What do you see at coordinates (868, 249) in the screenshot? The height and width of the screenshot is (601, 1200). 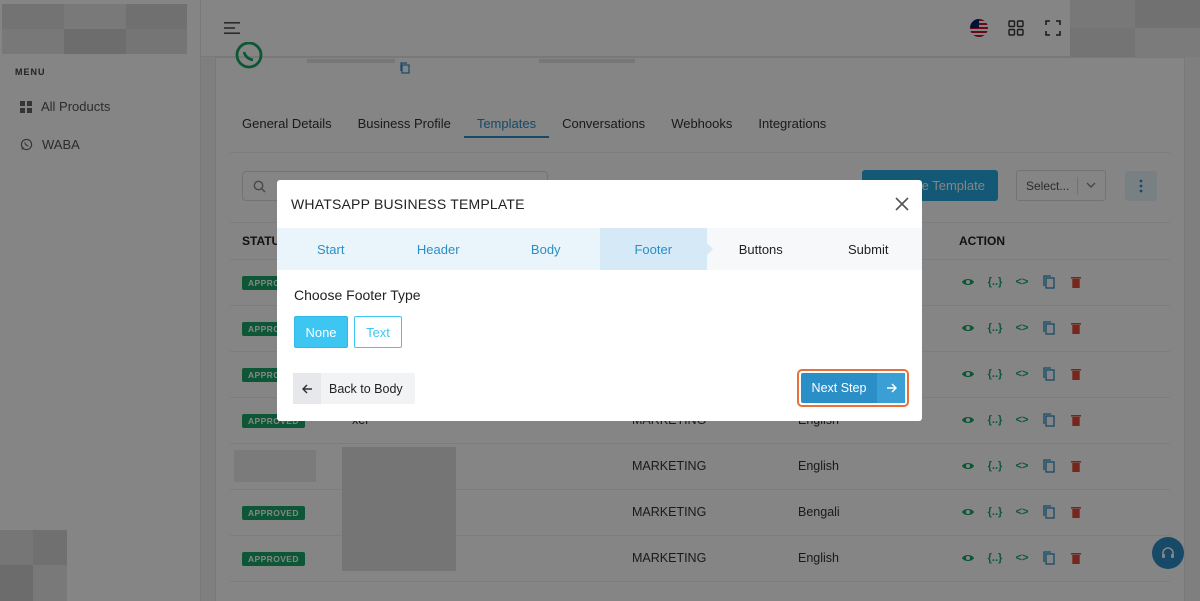 I see `step-submit: Submit` at bounding box center [868, 249].